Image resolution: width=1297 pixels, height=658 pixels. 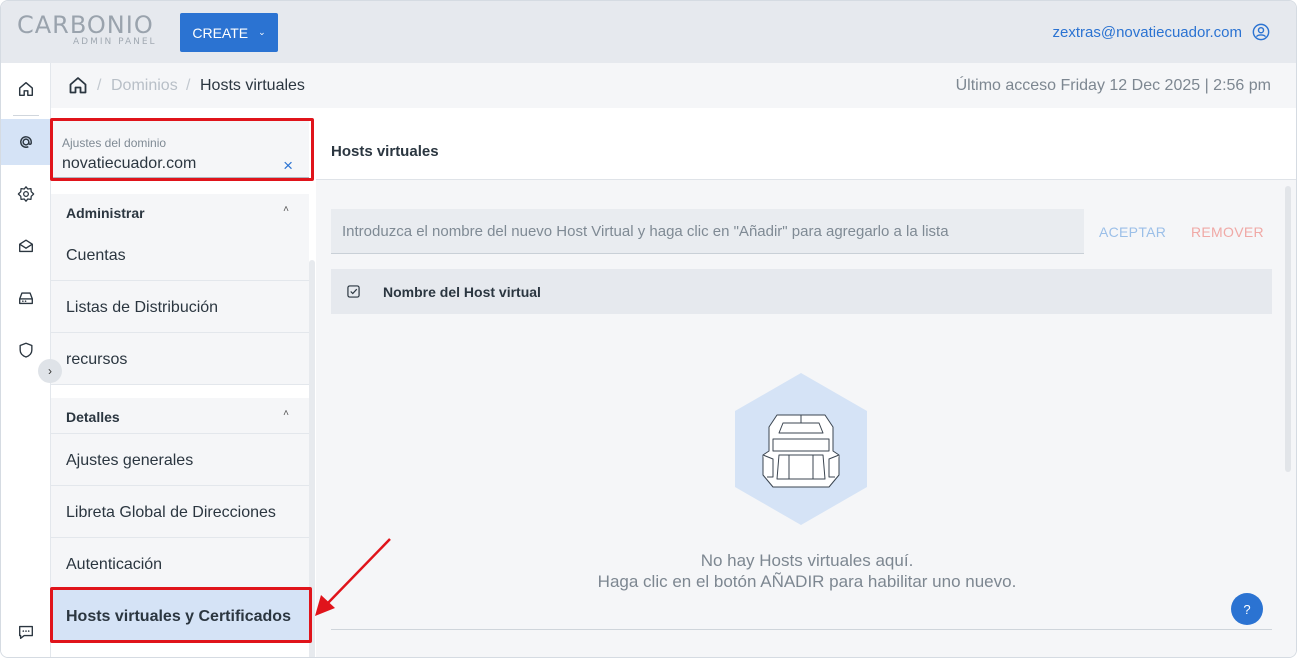 I want to click on nav-item-autenticacion: Autenticación, so click(x=180, y=564).